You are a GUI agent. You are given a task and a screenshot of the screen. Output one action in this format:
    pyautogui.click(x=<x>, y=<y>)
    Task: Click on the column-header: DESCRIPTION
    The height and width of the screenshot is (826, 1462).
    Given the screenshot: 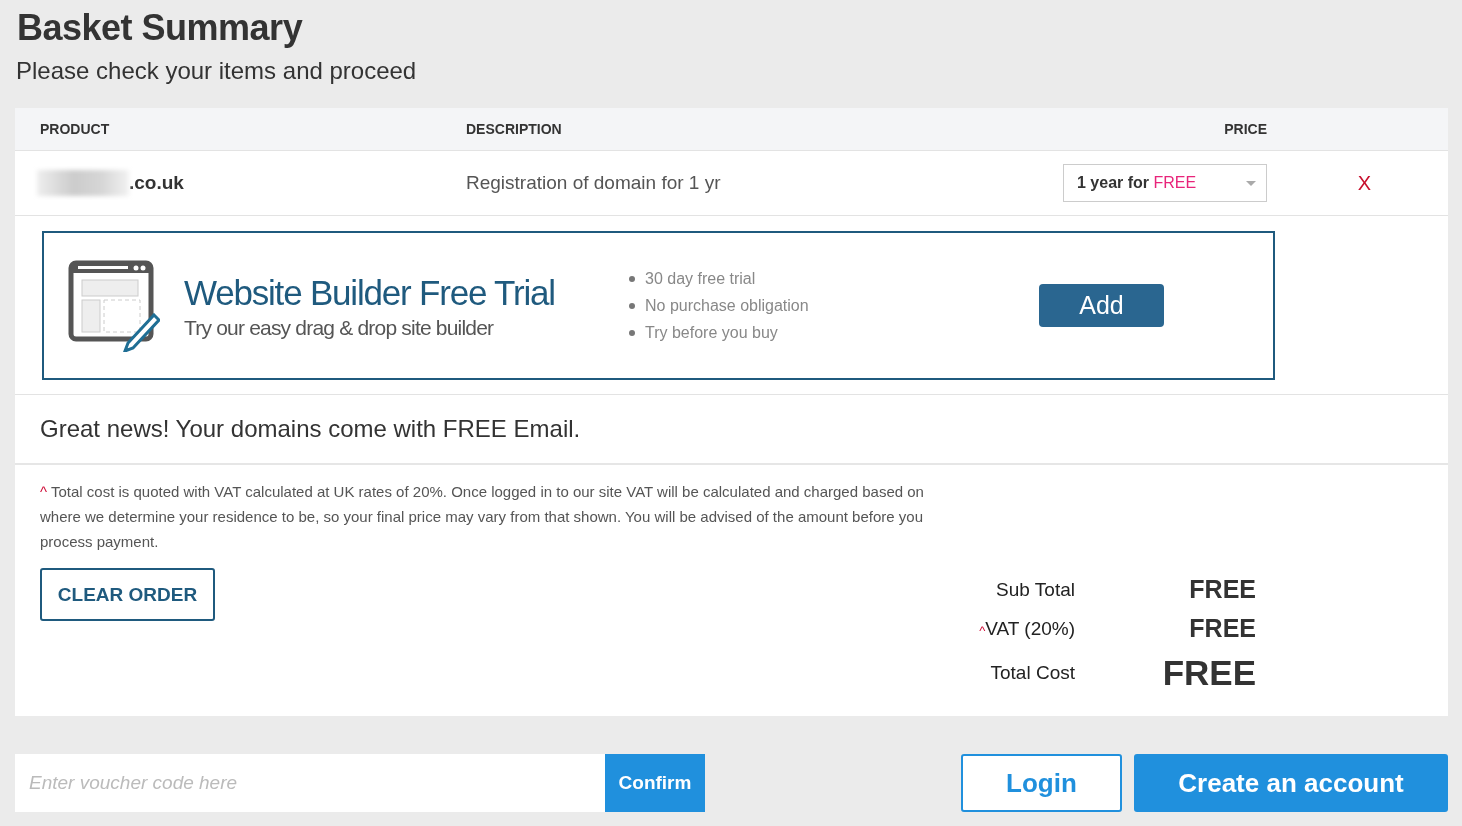 What is the action you would take?
    pyautogui.click(x=514, y=129)
    